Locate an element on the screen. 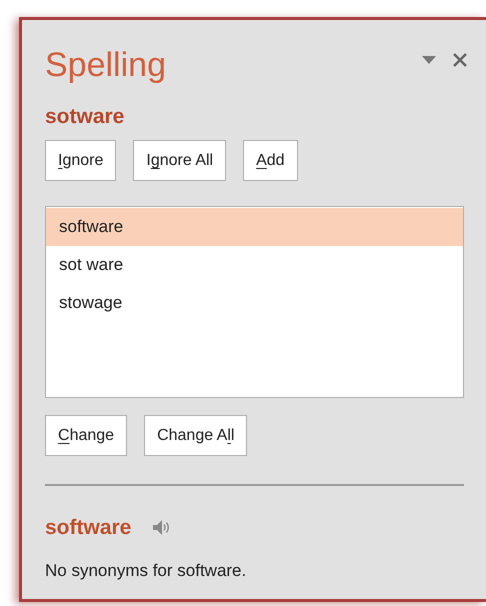  speaker-icon is located at coordinates (161, 528).